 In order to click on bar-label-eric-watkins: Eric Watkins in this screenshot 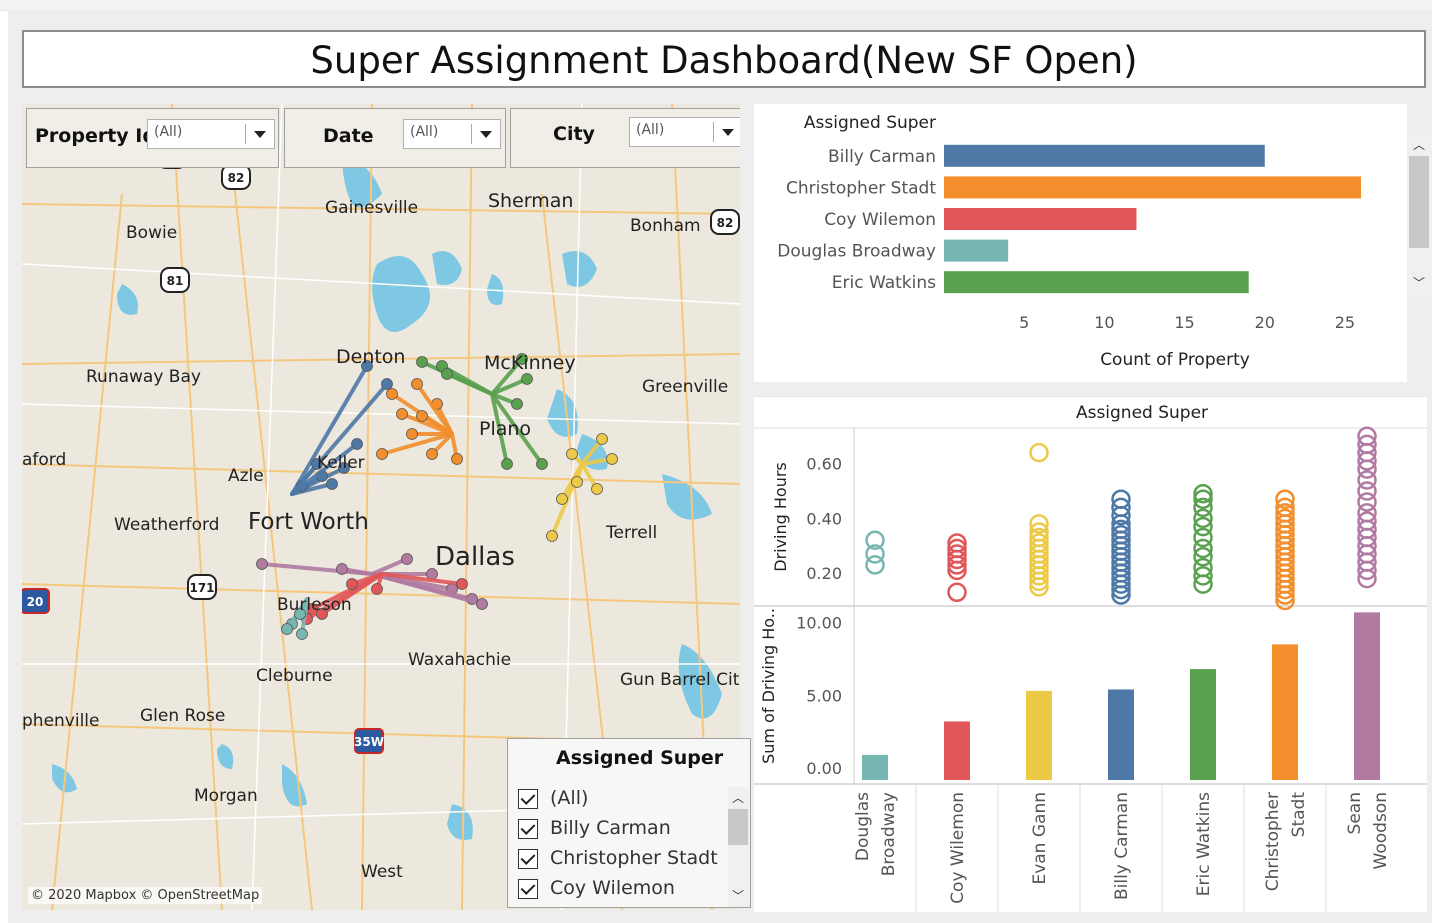, I will do `click(884, 283)`.